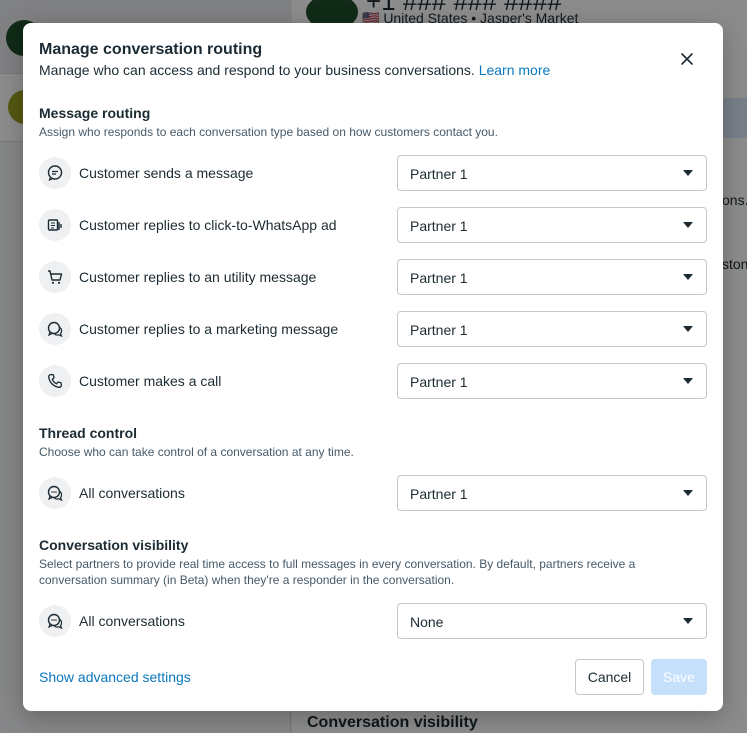 This screenshot has width=747, height=733. I want to click on close-icon, so click(687, 59).